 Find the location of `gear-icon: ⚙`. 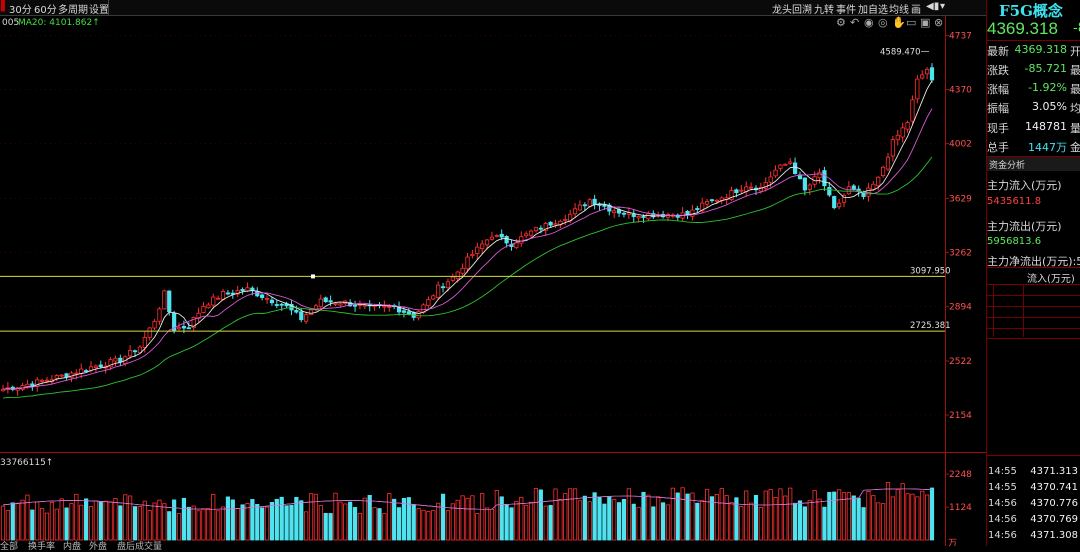

gear-icon: ⚙ is located at coordinates (841, 22).